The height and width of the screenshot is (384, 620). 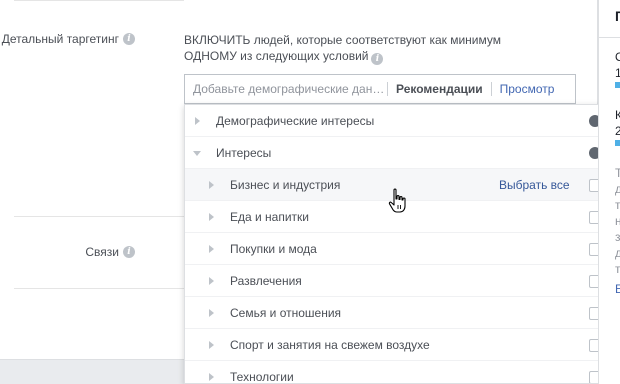 What do you see at coordinates (399, 281) in the screenshot?
I see `subcategory-row: Развлечения` at bounding box center [399, 281].